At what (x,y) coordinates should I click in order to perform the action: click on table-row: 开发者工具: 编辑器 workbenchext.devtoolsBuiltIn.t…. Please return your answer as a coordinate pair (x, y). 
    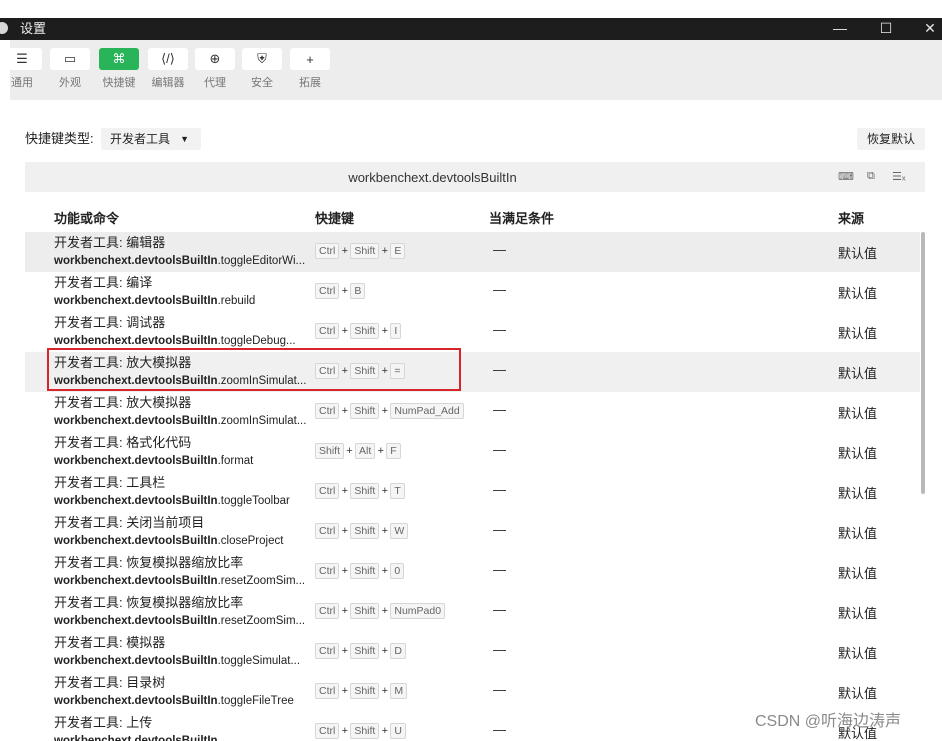
    Looking at the image, I should click on (472, 252).